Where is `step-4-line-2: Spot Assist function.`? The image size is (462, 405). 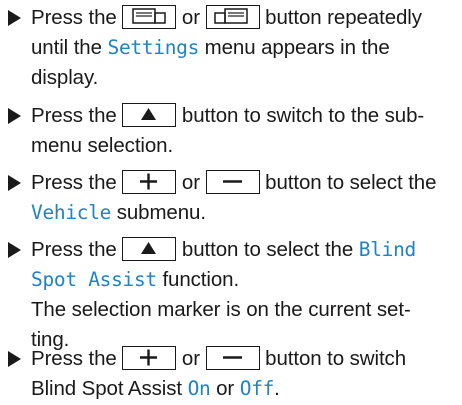
step-4-line-2: Spot Assist function. is located at coordinates (246, 280).